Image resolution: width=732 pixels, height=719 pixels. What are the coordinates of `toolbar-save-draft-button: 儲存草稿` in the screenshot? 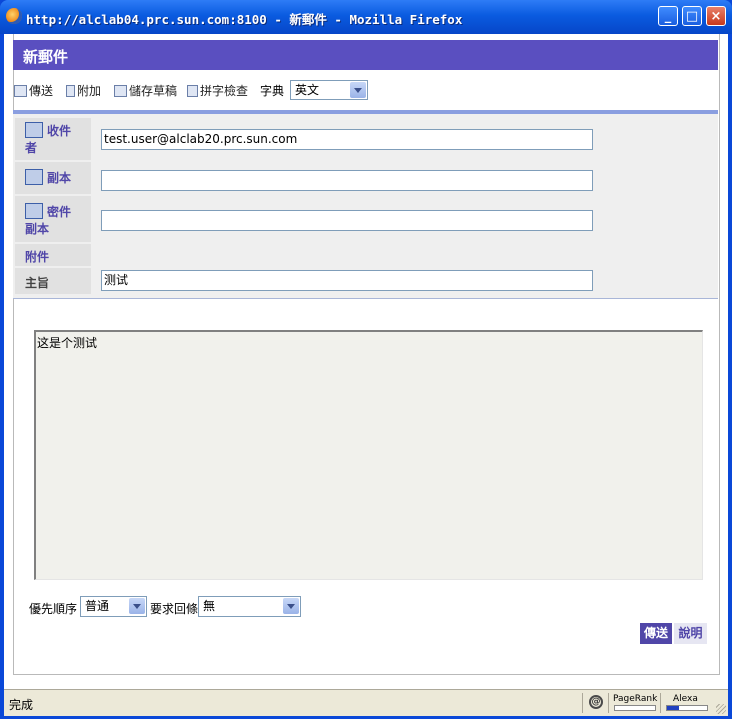 It's located at (145, 90).